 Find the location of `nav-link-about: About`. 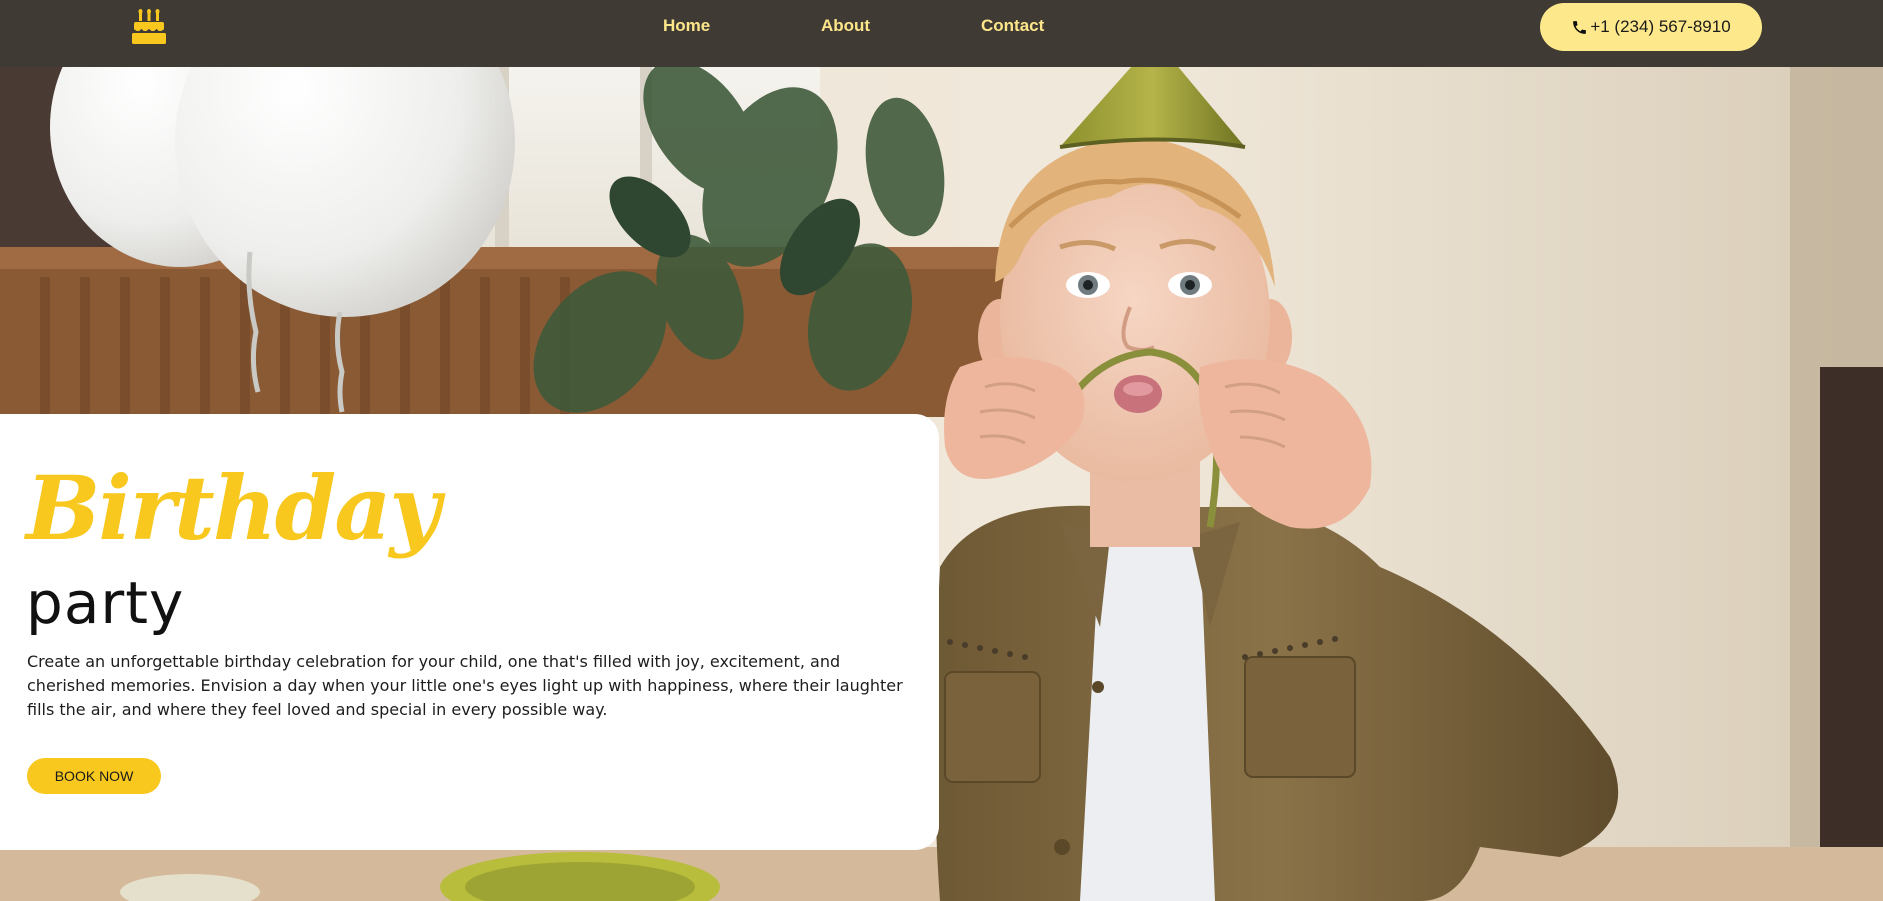

nav-link-about: About is located at coordinates (845, 26).